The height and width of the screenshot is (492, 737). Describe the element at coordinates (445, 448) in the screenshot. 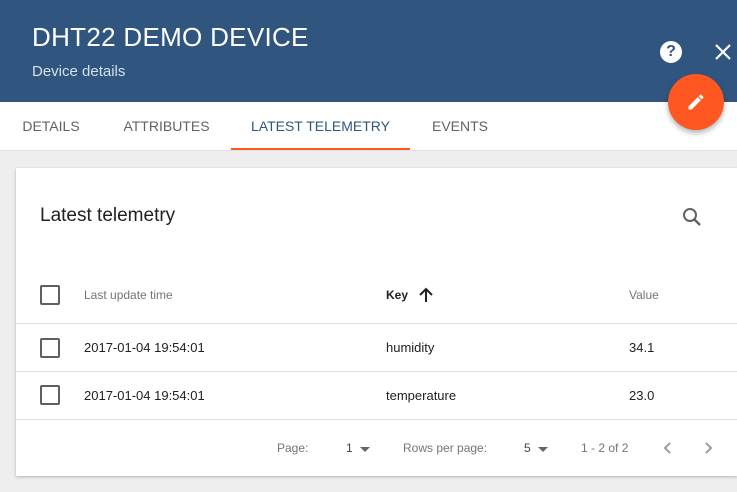

I see `rows-per-page-label: Rows per page:` at that location.